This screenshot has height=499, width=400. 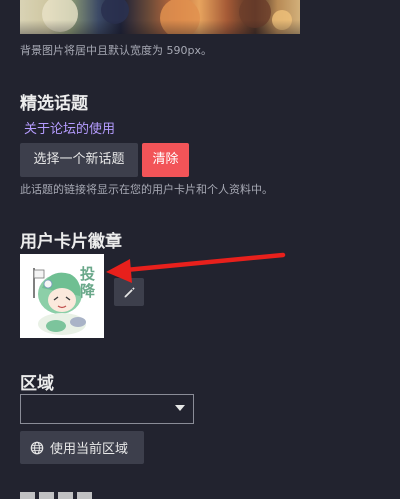 I want to click on globe-icon, so click(x=37, y=447).